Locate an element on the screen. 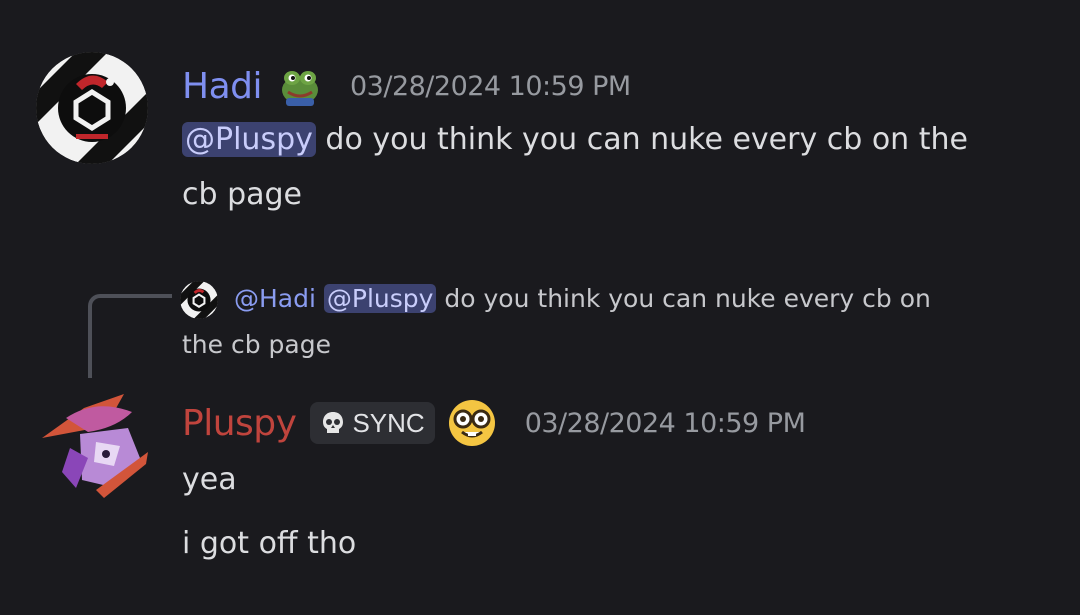 This screenshot has width=1080, height=615. reply-author: @Hadi is located at coordinates (275, 298).